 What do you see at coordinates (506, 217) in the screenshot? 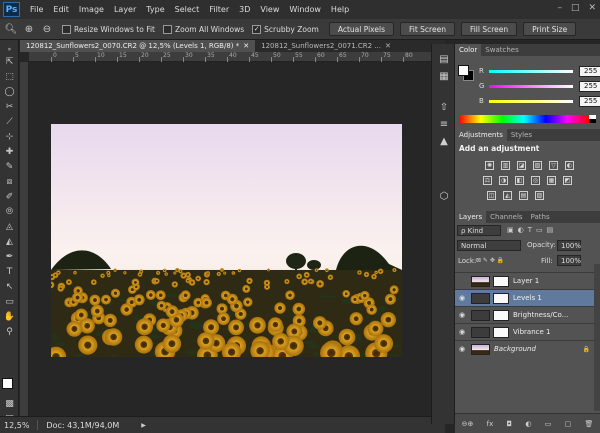
I see `tab-channels: Channels` at bounding box center [506, 217].